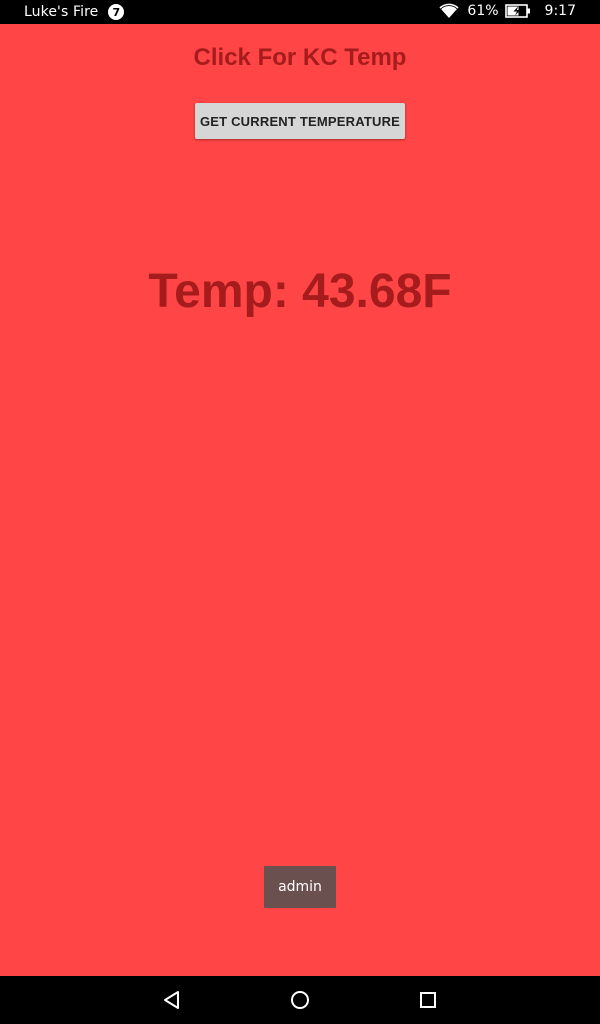  I want to click on status-left: Luke's Fire 7, so click(74, 12).